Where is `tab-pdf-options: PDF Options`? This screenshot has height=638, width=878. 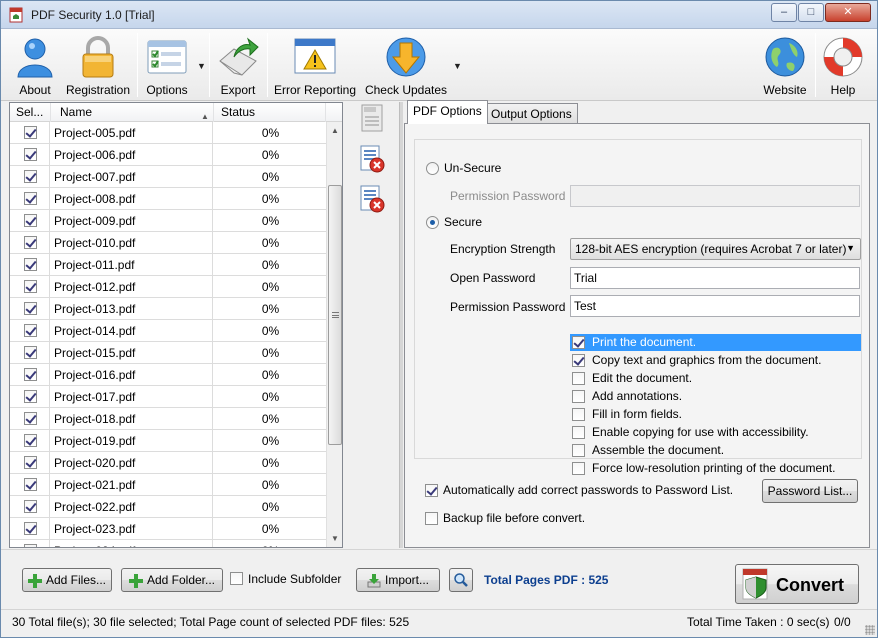
tab-pdf-options: PDF Options is located at coordinates (447, 112).